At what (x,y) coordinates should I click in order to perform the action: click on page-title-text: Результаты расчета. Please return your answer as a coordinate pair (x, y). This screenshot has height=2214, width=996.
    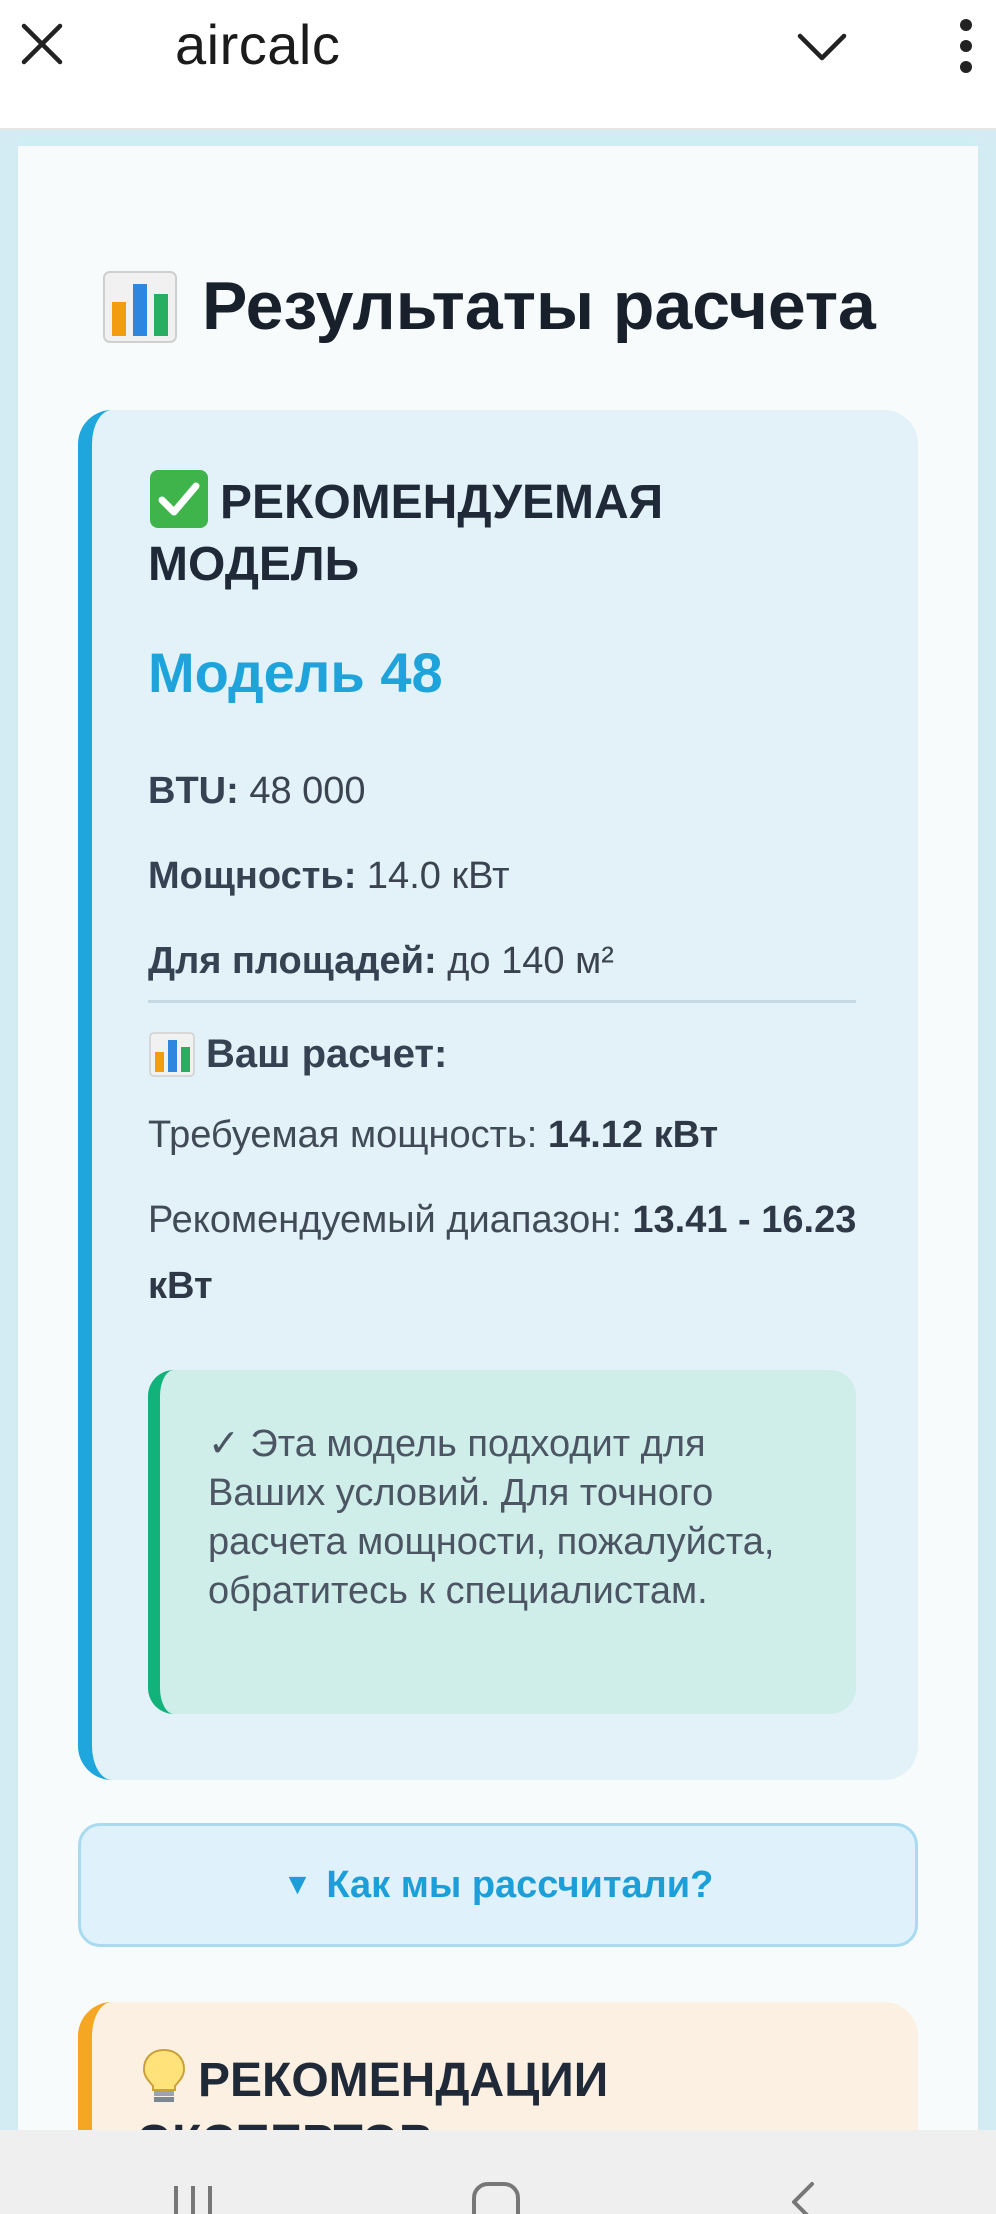
    Looking at the image, I should click on (539, 306).